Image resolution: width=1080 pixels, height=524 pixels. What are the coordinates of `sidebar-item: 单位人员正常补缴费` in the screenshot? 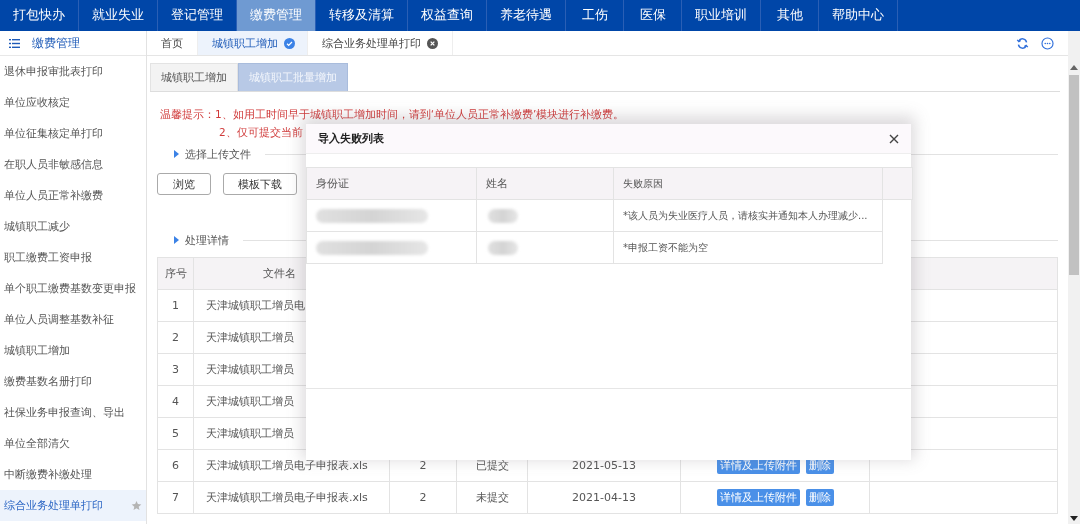 It's located at (73, 195).